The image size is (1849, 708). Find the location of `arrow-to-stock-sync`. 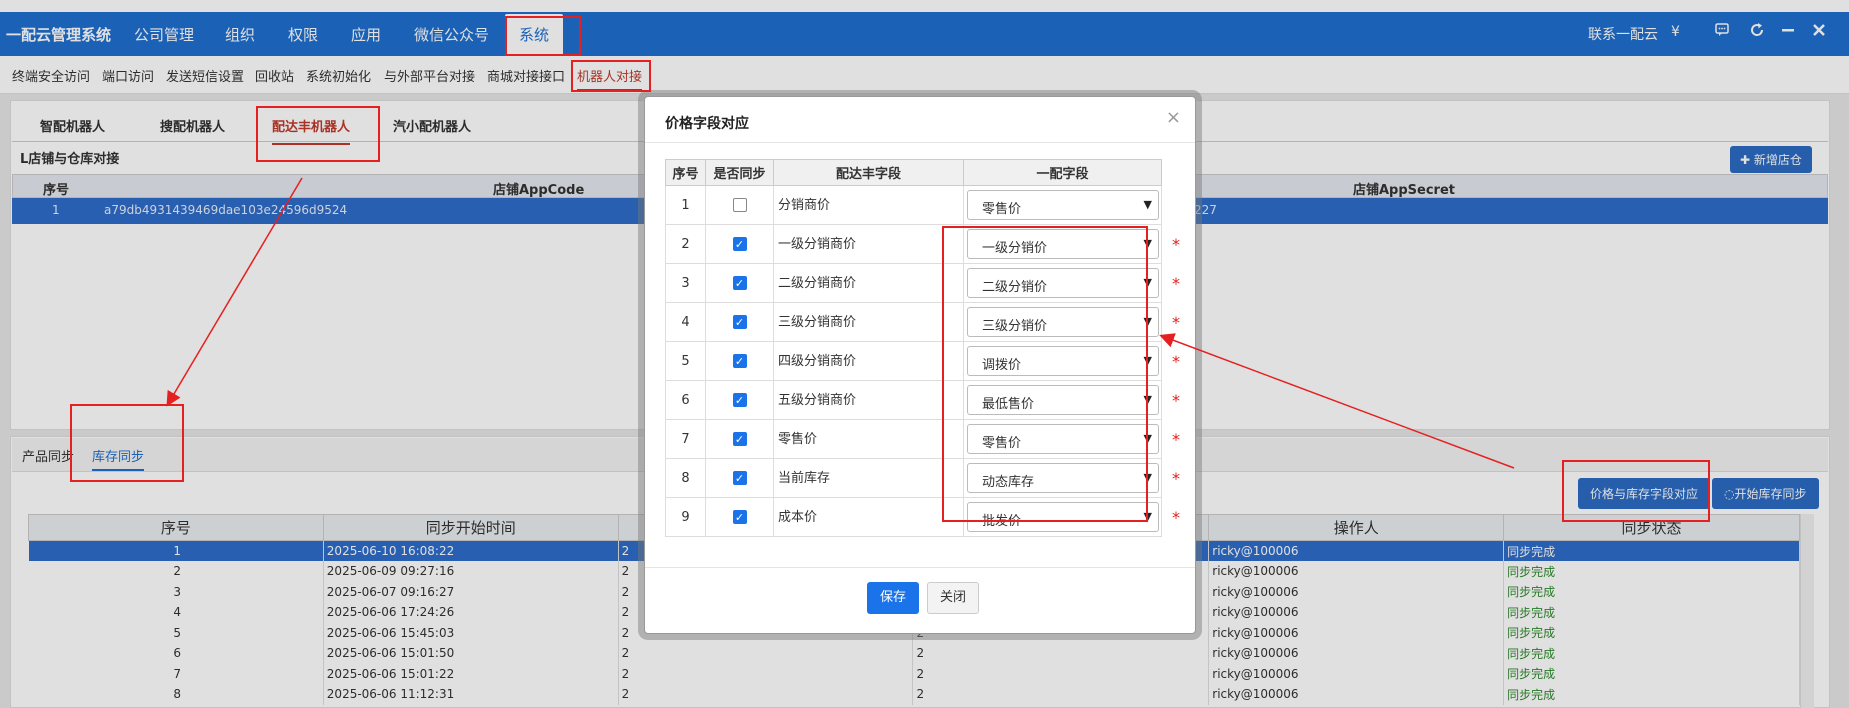

arrow-to-stock-sync is located at coordinates (234, 292).